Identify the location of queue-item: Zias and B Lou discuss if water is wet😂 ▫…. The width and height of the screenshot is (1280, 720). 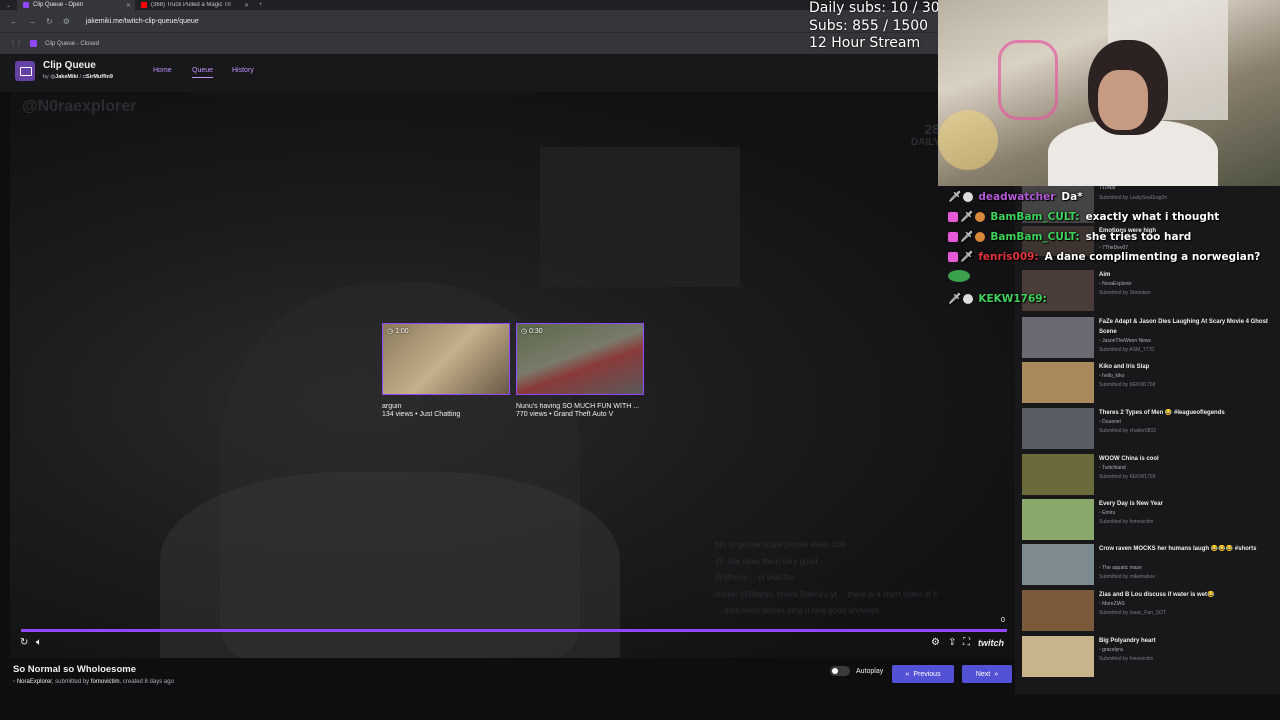
(1147, 612).